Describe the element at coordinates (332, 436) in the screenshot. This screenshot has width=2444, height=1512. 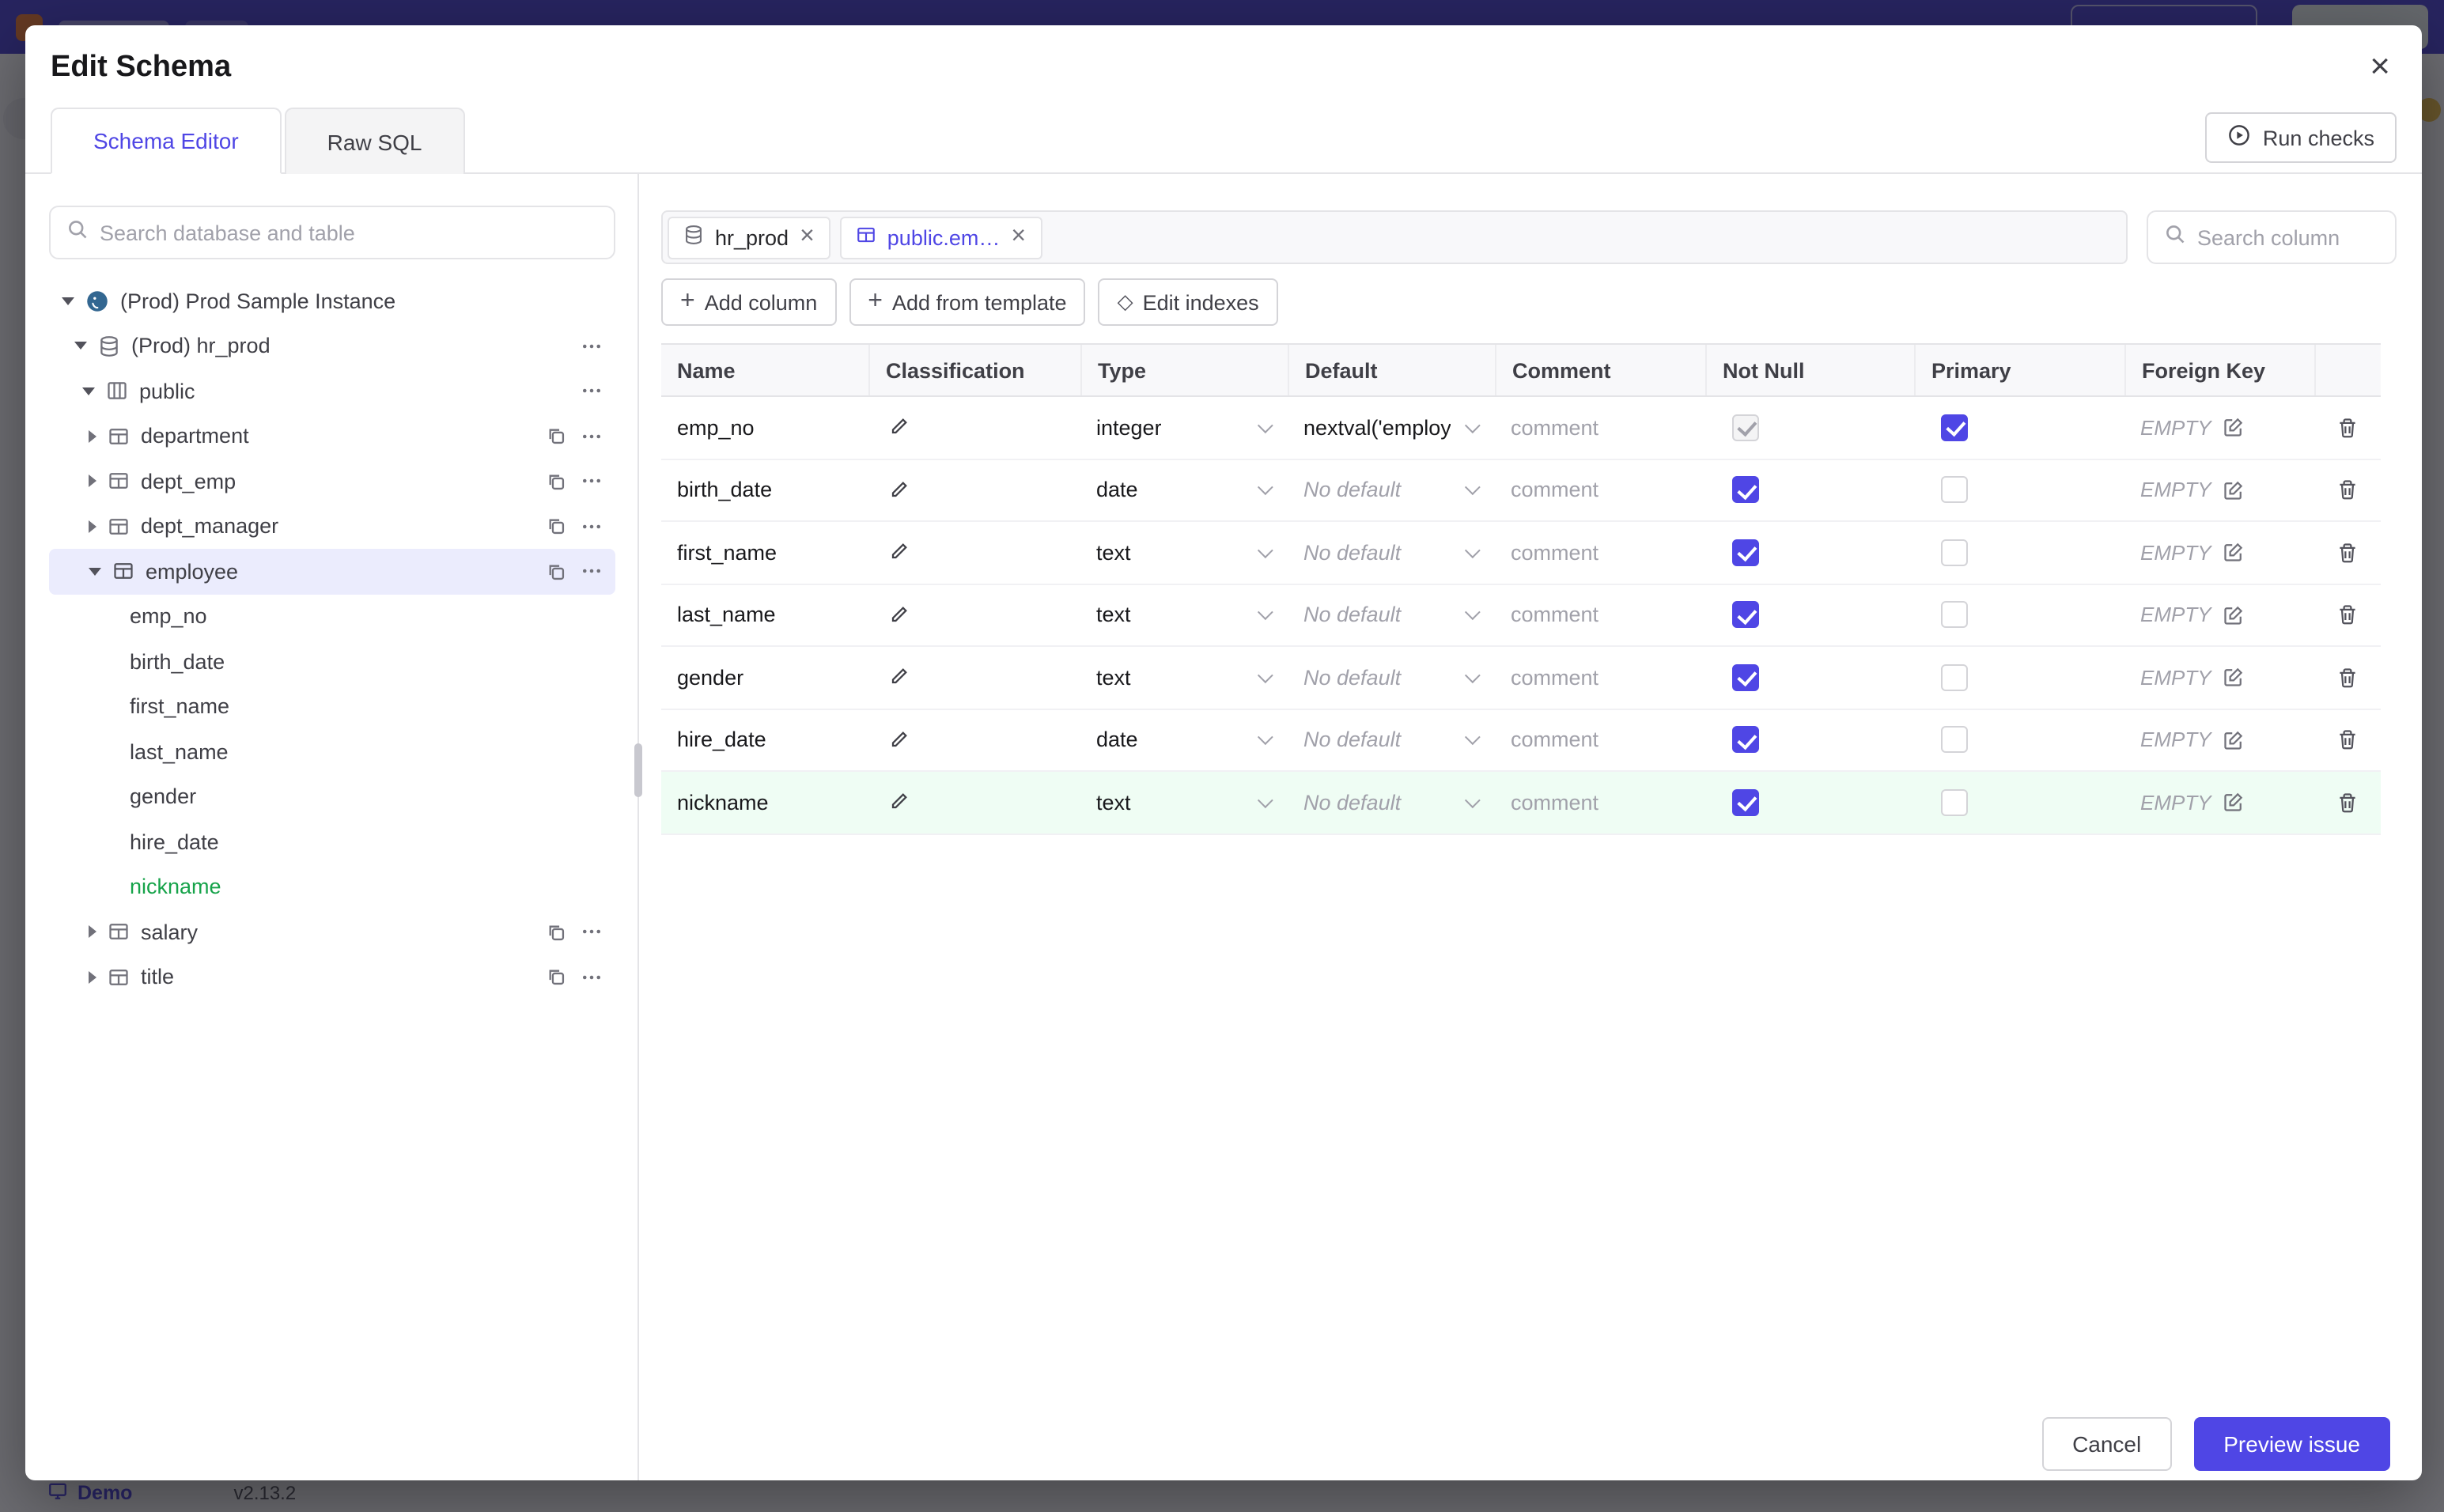
I see `tree-item-table-department: department` at that location.